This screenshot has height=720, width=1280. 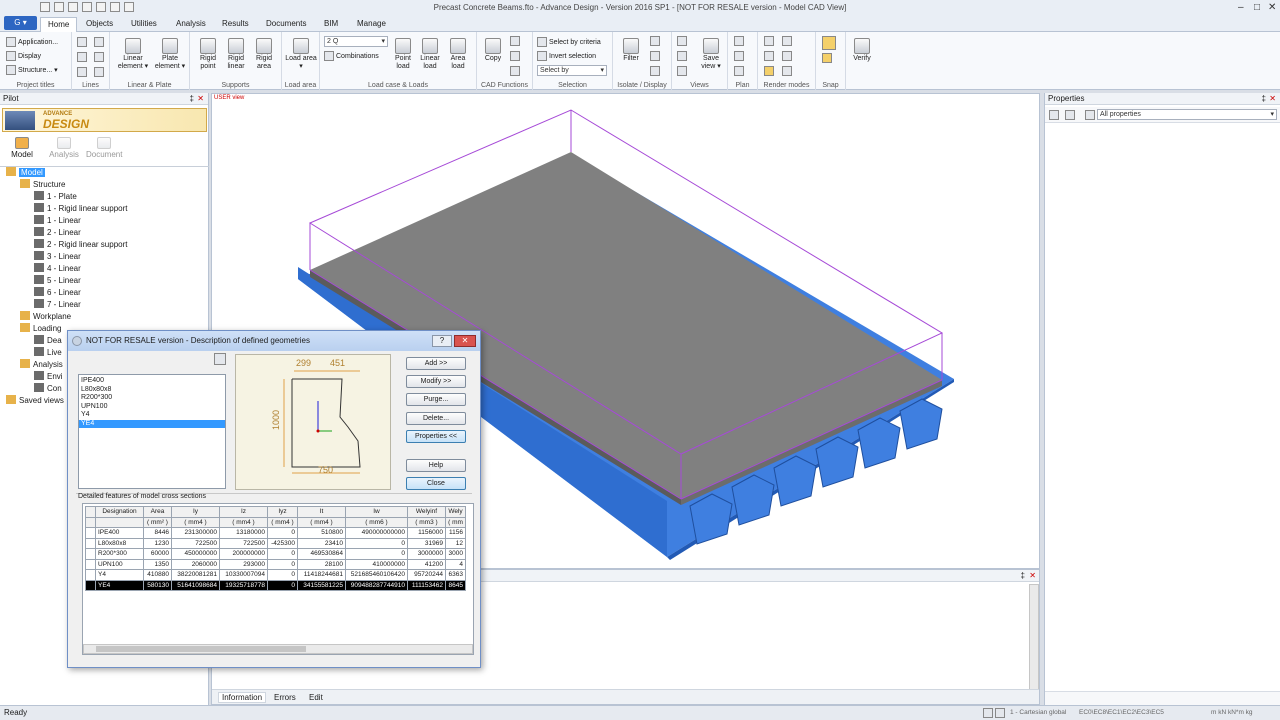 What do you see at coordinates (57, 280) in the screenshot?
I see `tree-item: 5 - Linear` at bounding box center [57, 280].